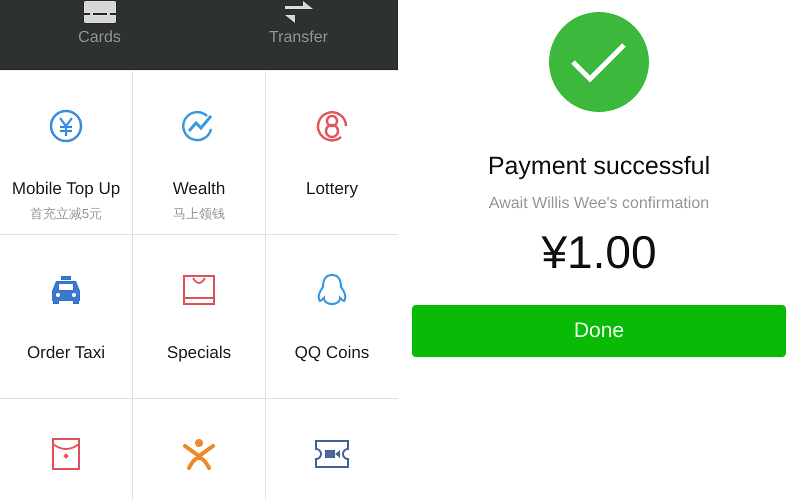  What do you see at coordinates (199, 290) in the screenshot?
I see `shopping-bag-icon` at bounding box center [199, 290].